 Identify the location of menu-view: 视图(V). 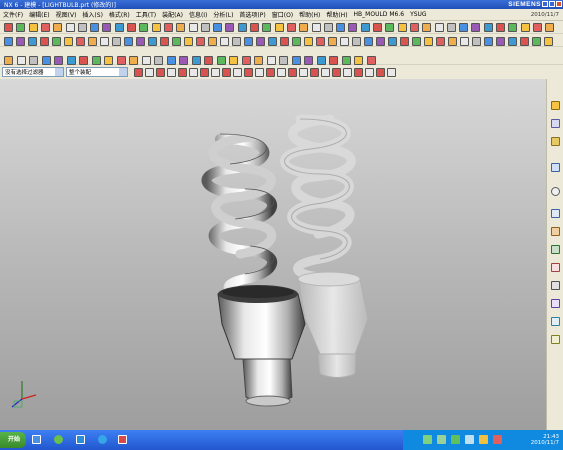
(66, 14).